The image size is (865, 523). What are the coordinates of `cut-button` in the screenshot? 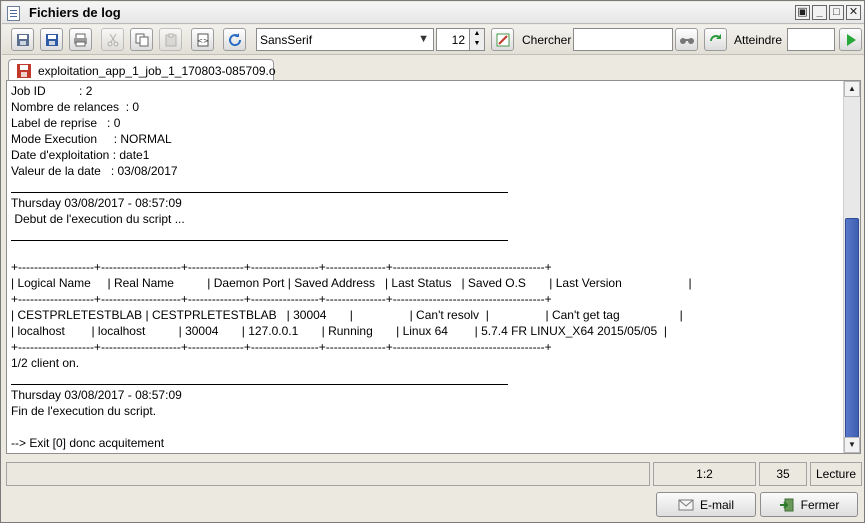 It's located at (112, 39).